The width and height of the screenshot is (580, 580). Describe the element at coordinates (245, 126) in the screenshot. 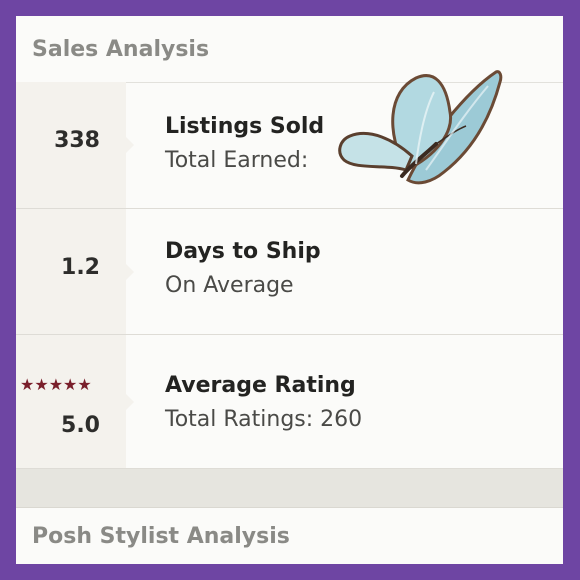

I see `listings-sold-title: Listings Sold` at that location.